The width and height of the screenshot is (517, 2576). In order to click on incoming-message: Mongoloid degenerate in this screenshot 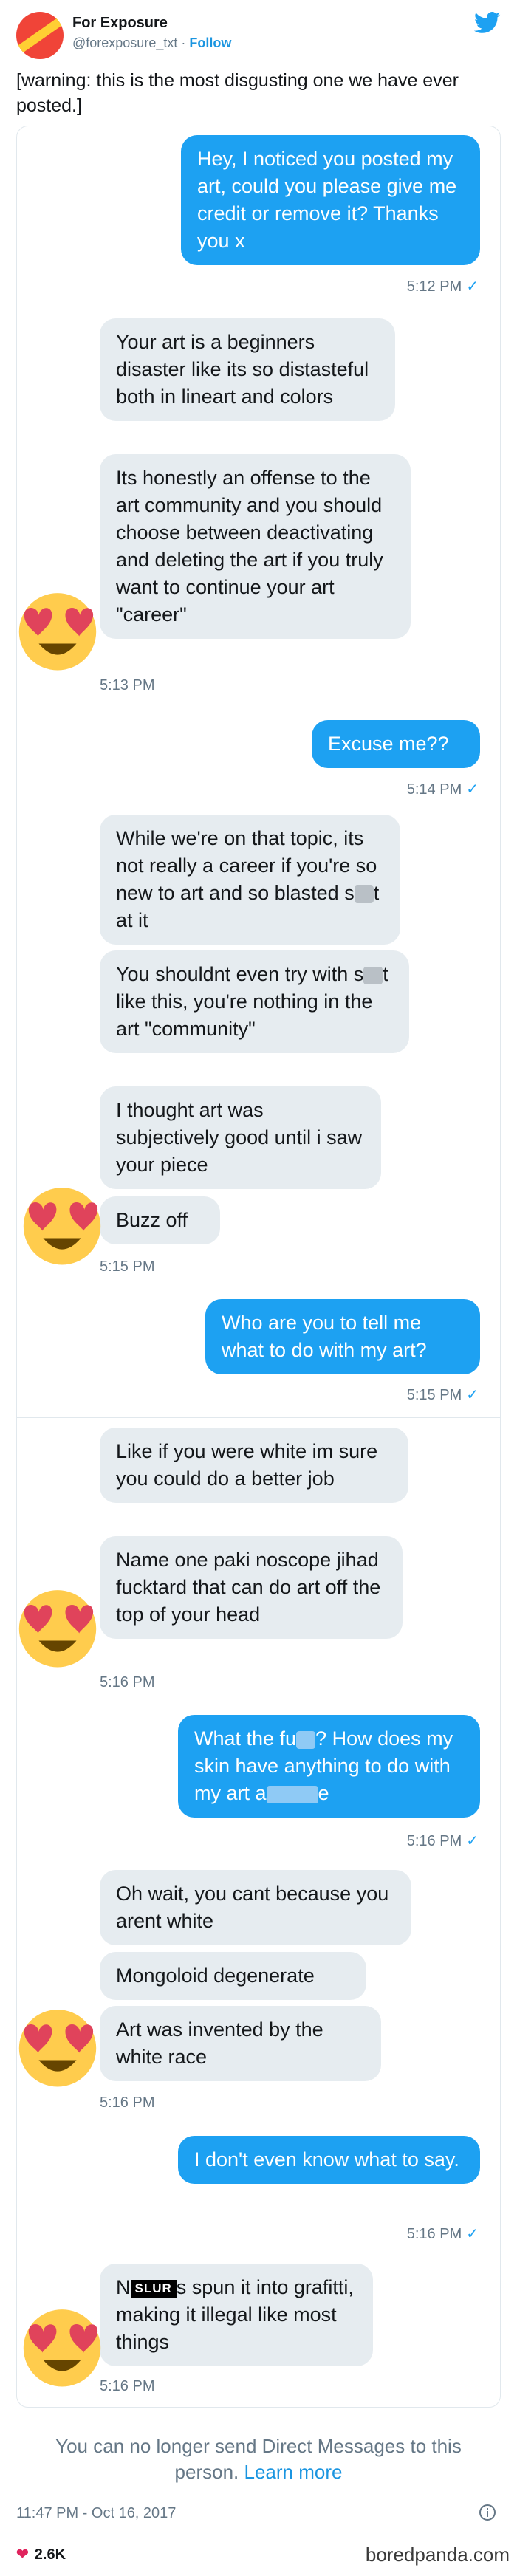, I will do `click(233, 1976)`.